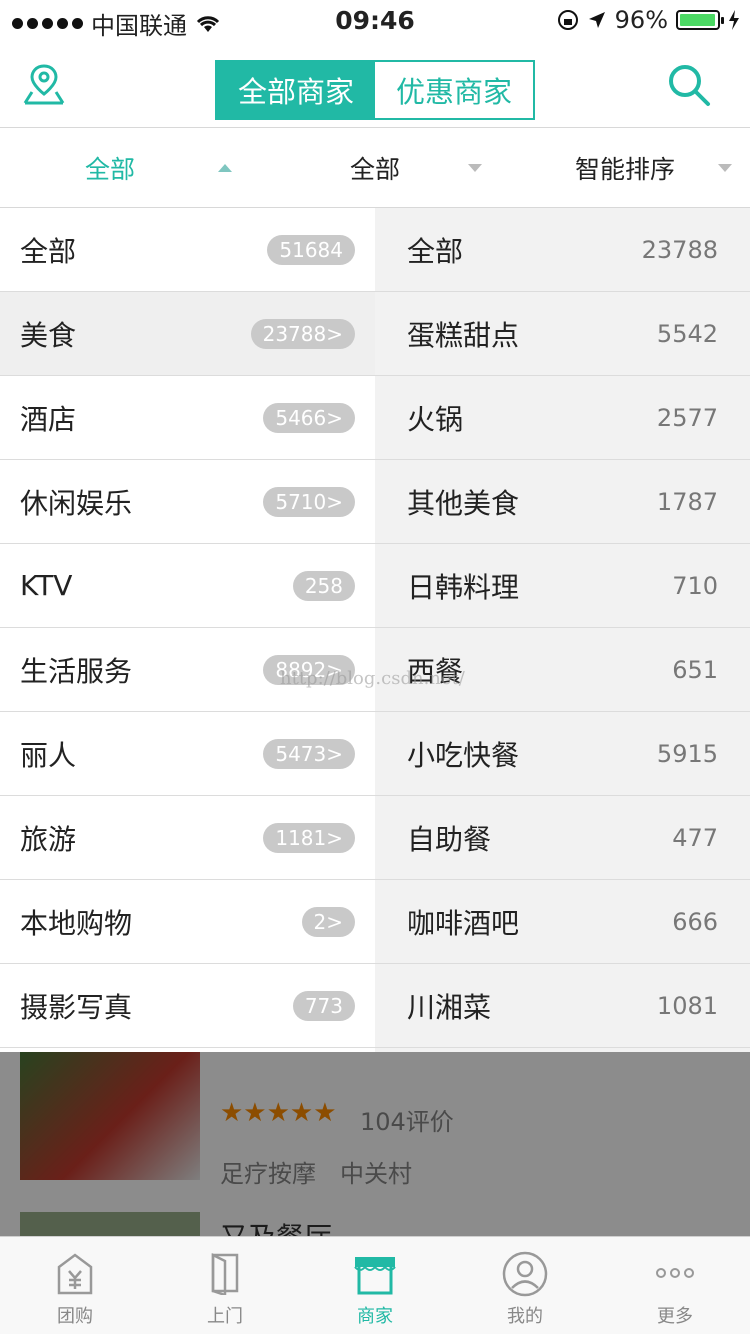  Describe the element at coordinates (309, 417) in the screenshot. I see `category-count-badge: 5466>` at that location.